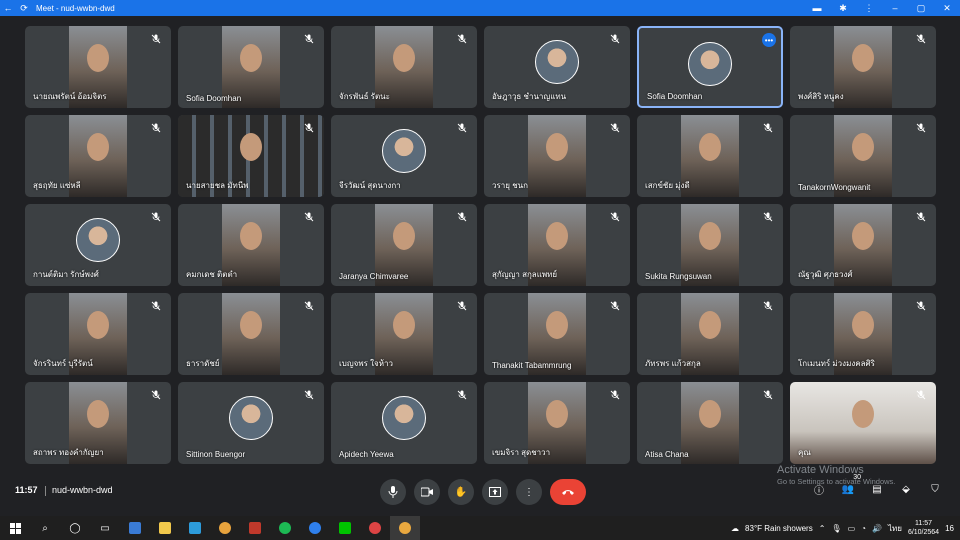 Image resolution: width=960 pixels, height=540 pixels. What do you see at coordinates (568, 492) in the screenshot?
I see `leave-call-button` at bounding box center [568, 492].